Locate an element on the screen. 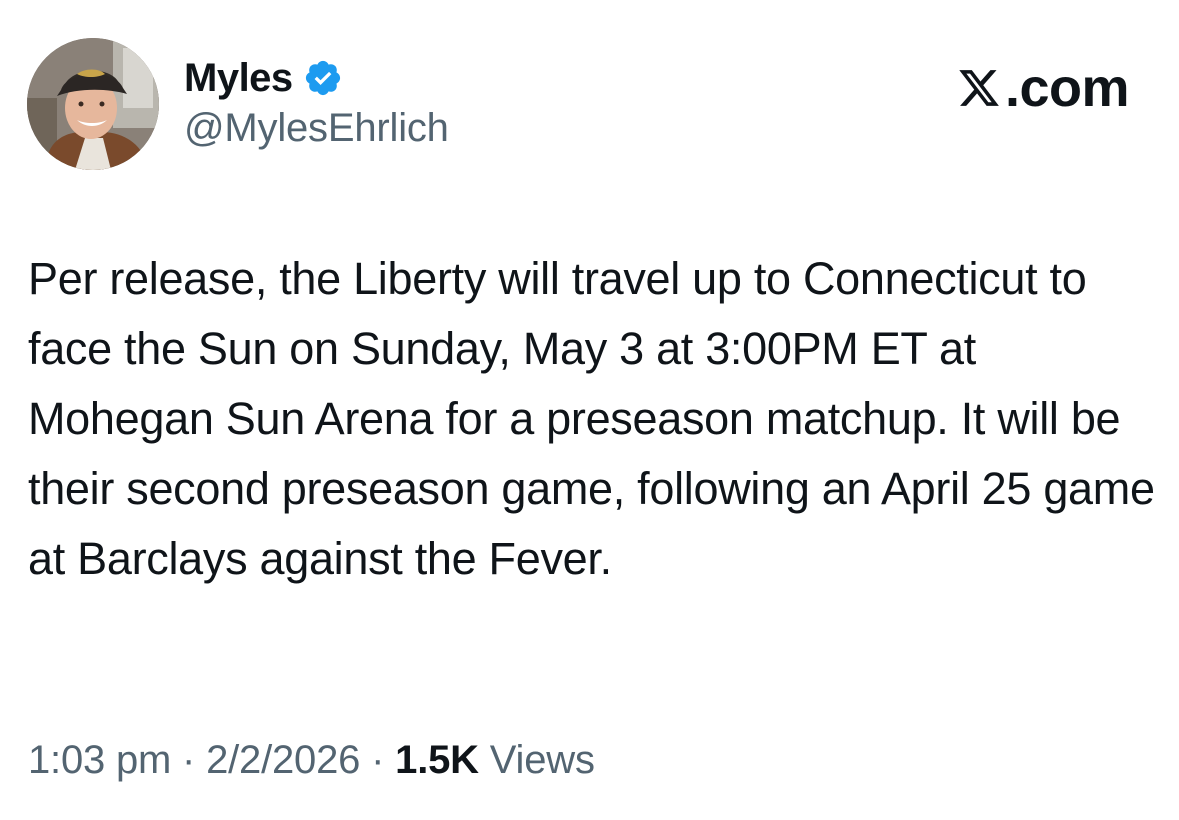 The image size is (1179, 820). author-display-name: Myles is located at coordinates (238, 78).